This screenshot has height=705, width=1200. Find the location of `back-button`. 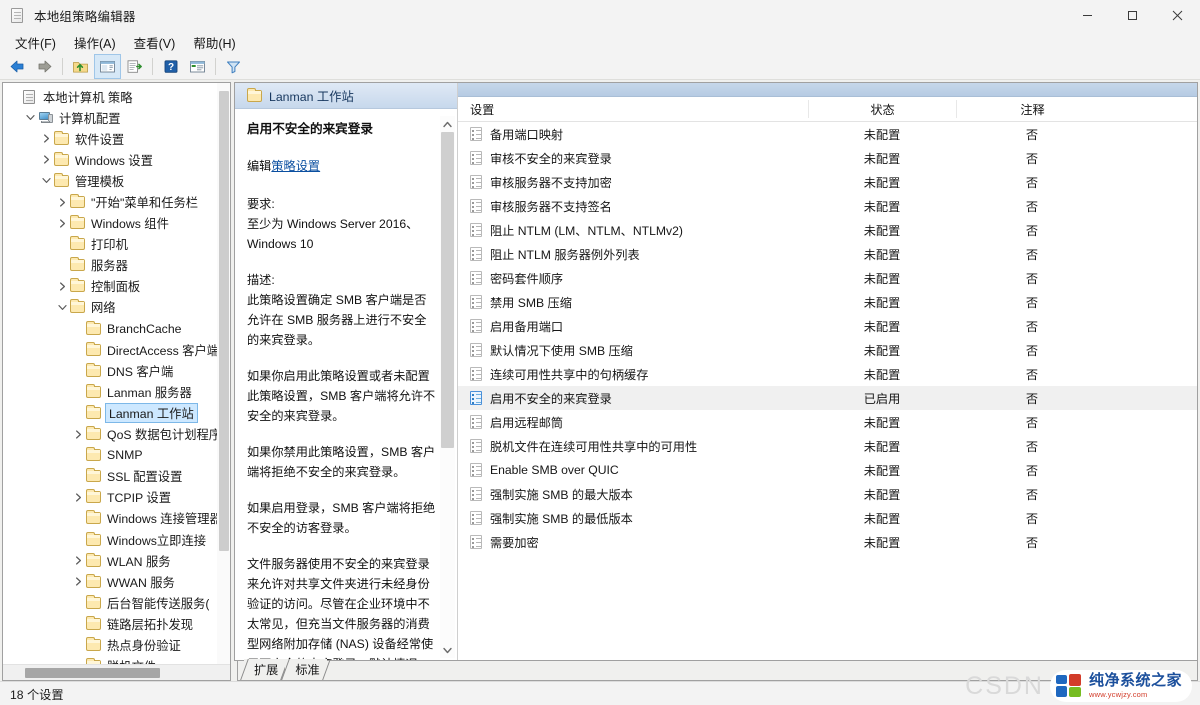

back-button is located at coordinates (17, 66).